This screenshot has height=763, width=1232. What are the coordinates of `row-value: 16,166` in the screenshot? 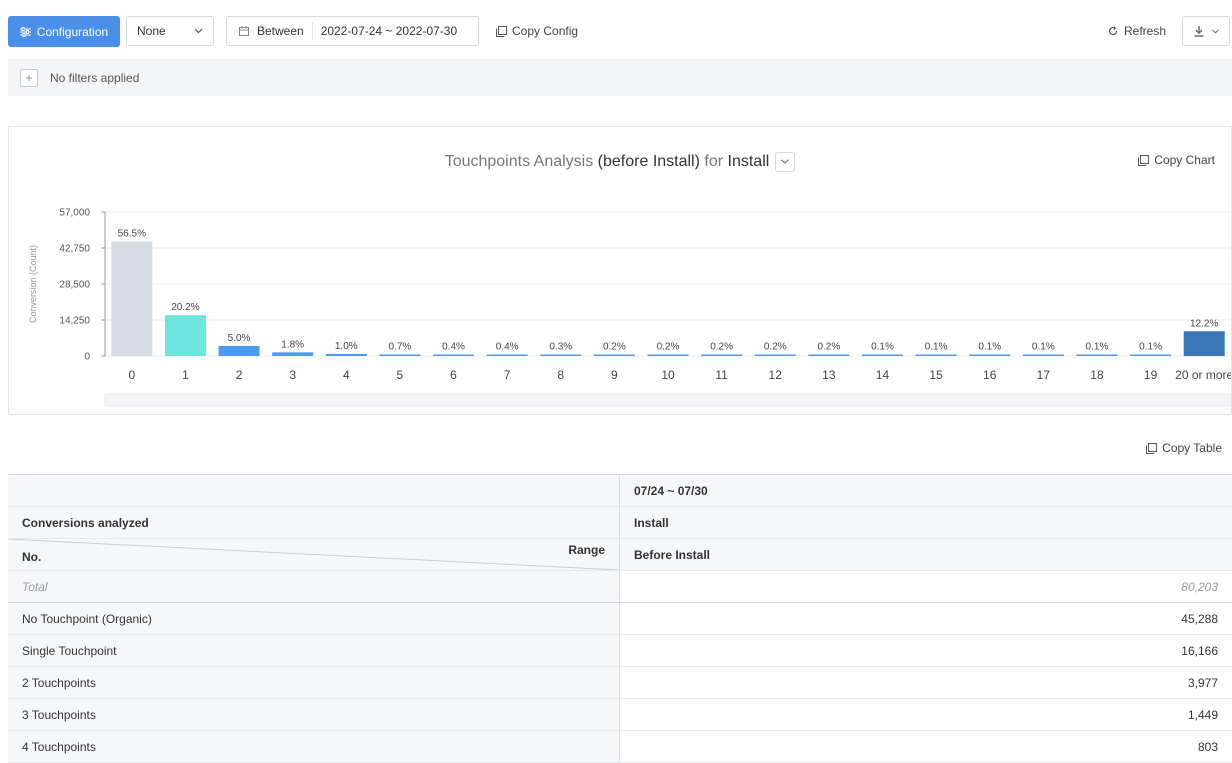 It's located at (1199, 650).